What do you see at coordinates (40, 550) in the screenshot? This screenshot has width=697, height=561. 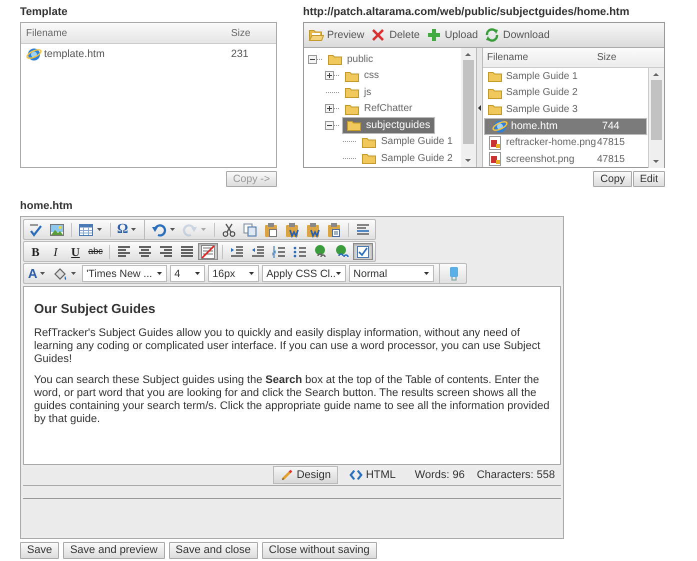 I see `save-button: Save` at bounding box center [40, 550].